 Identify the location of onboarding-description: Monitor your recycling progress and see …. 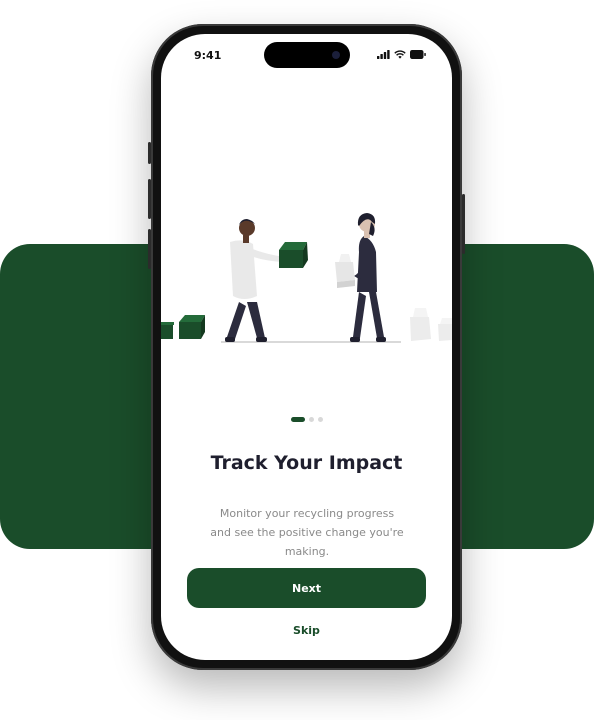
(307, 532).